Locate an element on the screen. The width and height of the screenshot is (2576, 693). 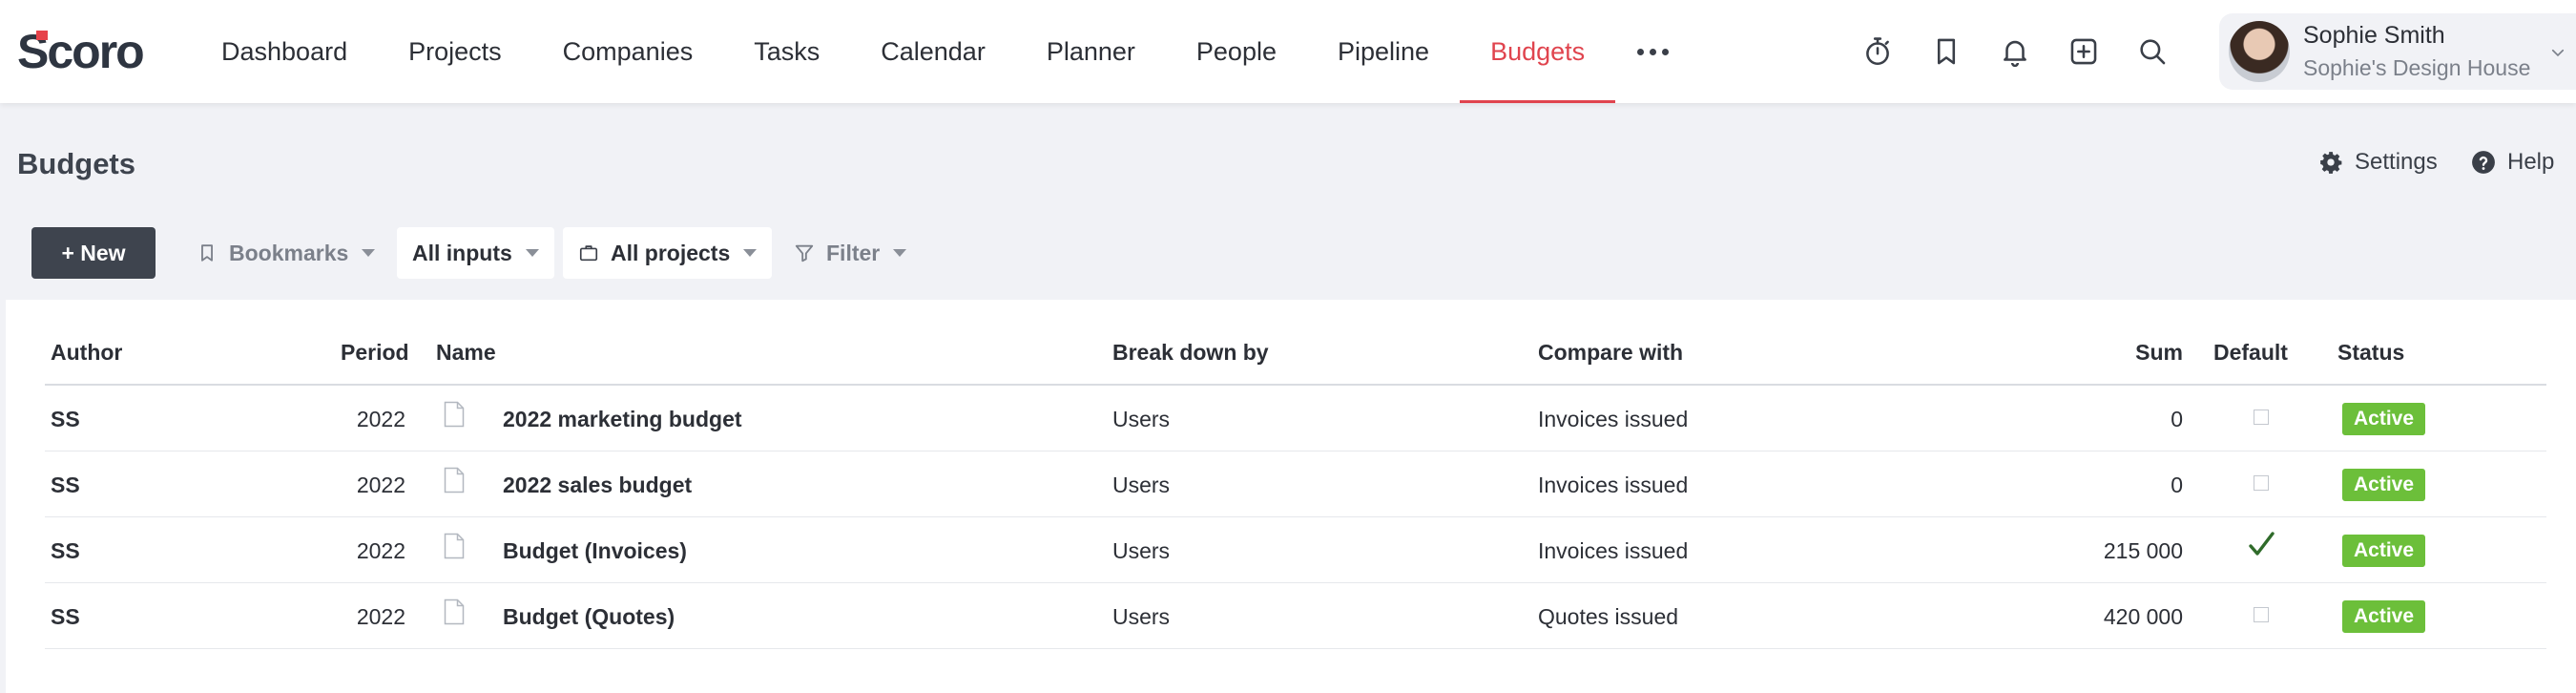
nav-item-planner: Planner is located at coordinates (1091, 52).